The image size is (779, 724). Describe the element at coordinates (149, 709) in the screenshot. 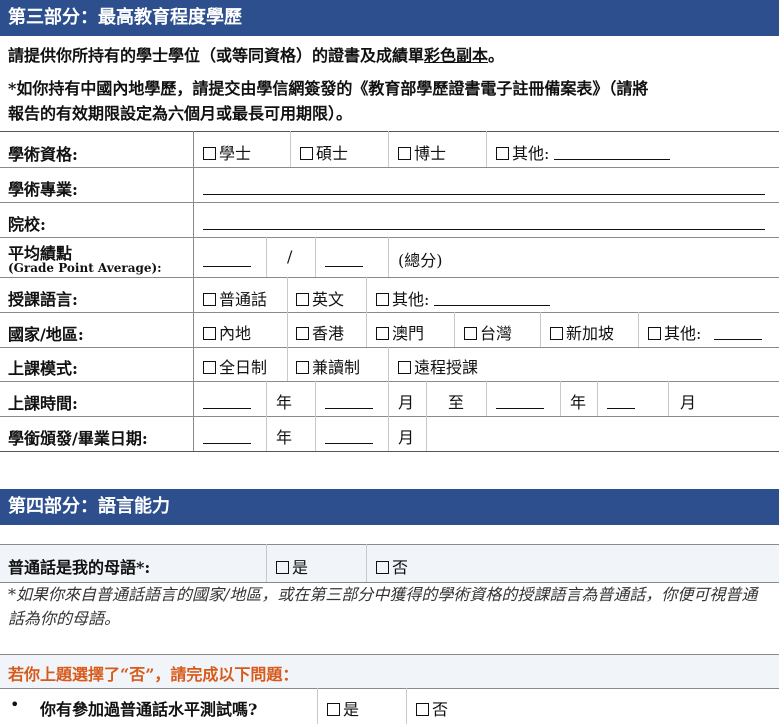

I see `putonghua-test-question: 你有參加過普通話水平測試嗎?` at that location.